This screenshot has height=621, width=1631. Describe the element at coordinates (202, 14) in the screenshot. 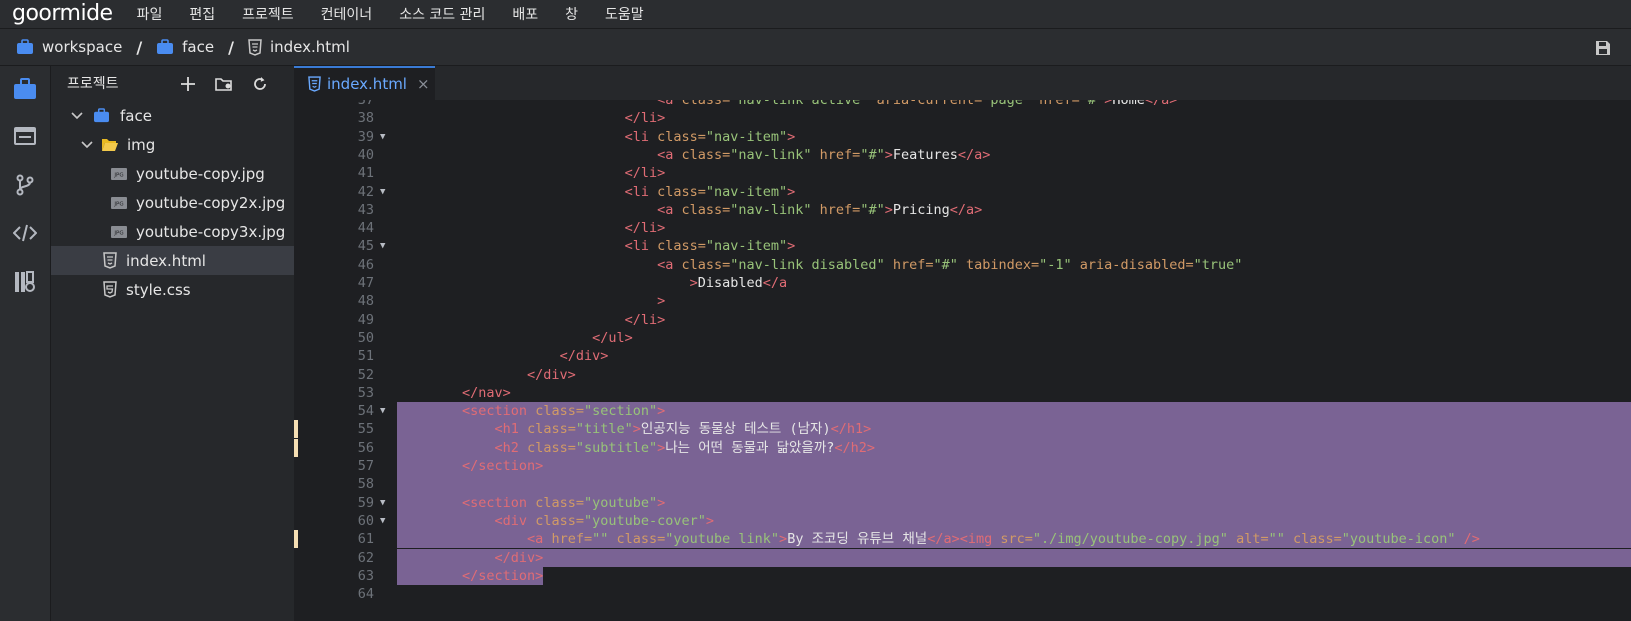

I see `menu-edit: 편집` at that location.